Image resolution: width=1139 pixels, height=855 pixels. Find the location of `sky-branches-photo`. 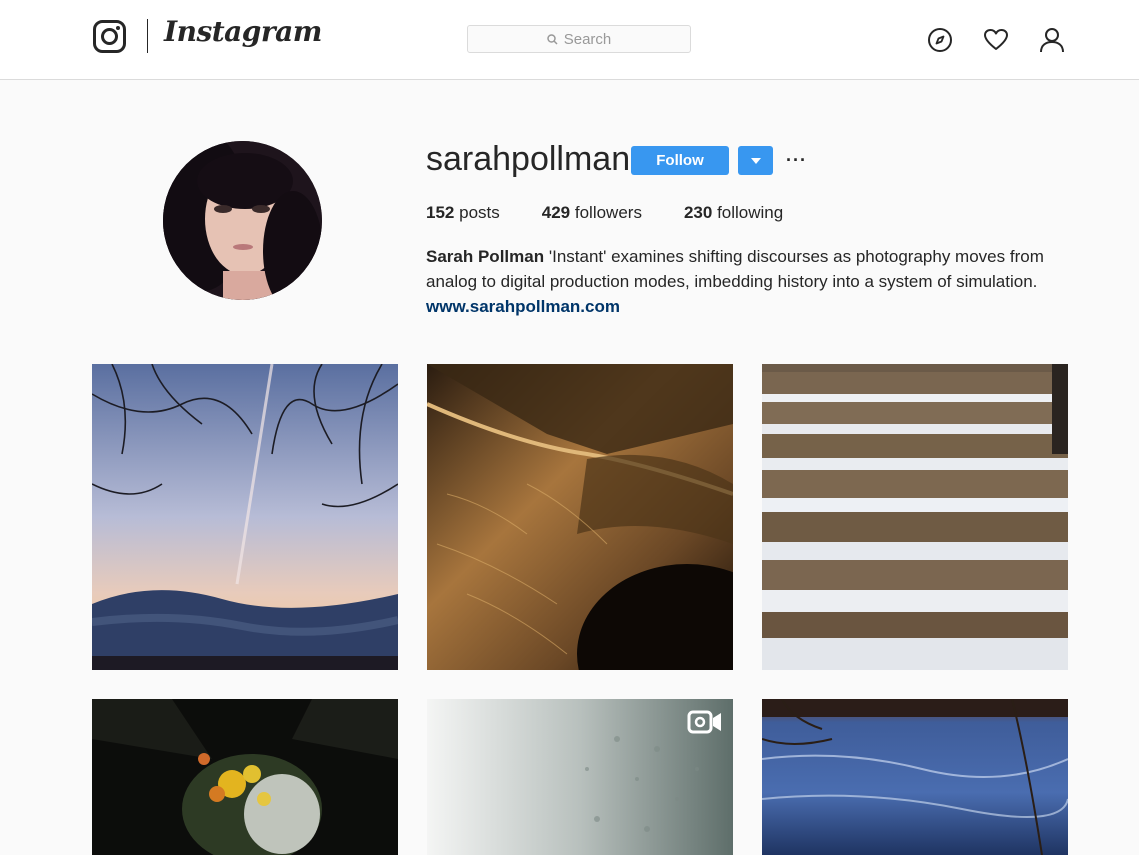

sky-branches-photo is located at coordinates (245, 517).